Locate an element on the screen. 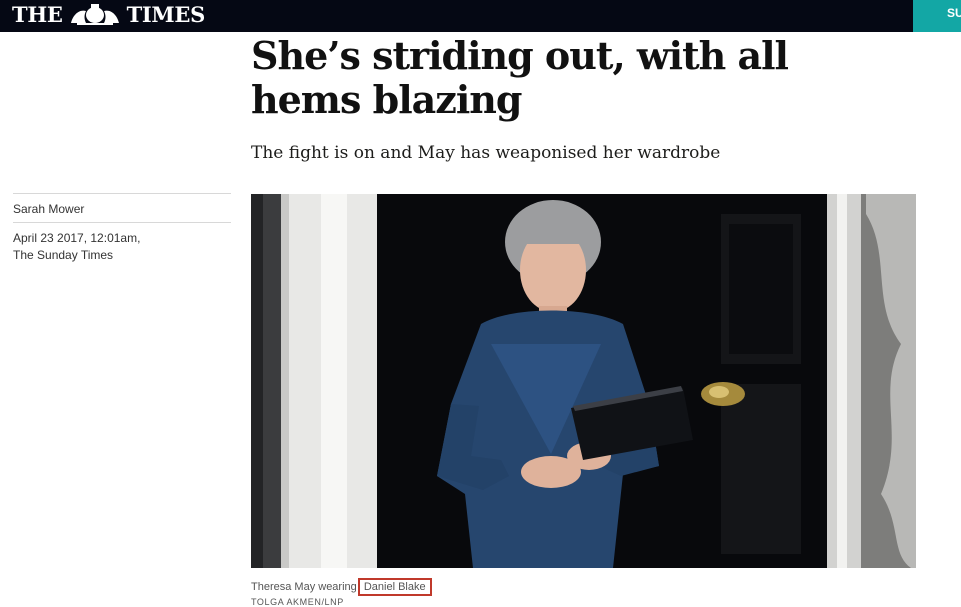 This screenshot has width=961, height=607. top-navigation-bar: THE TIMES SU is located at coordinates (480, 16).